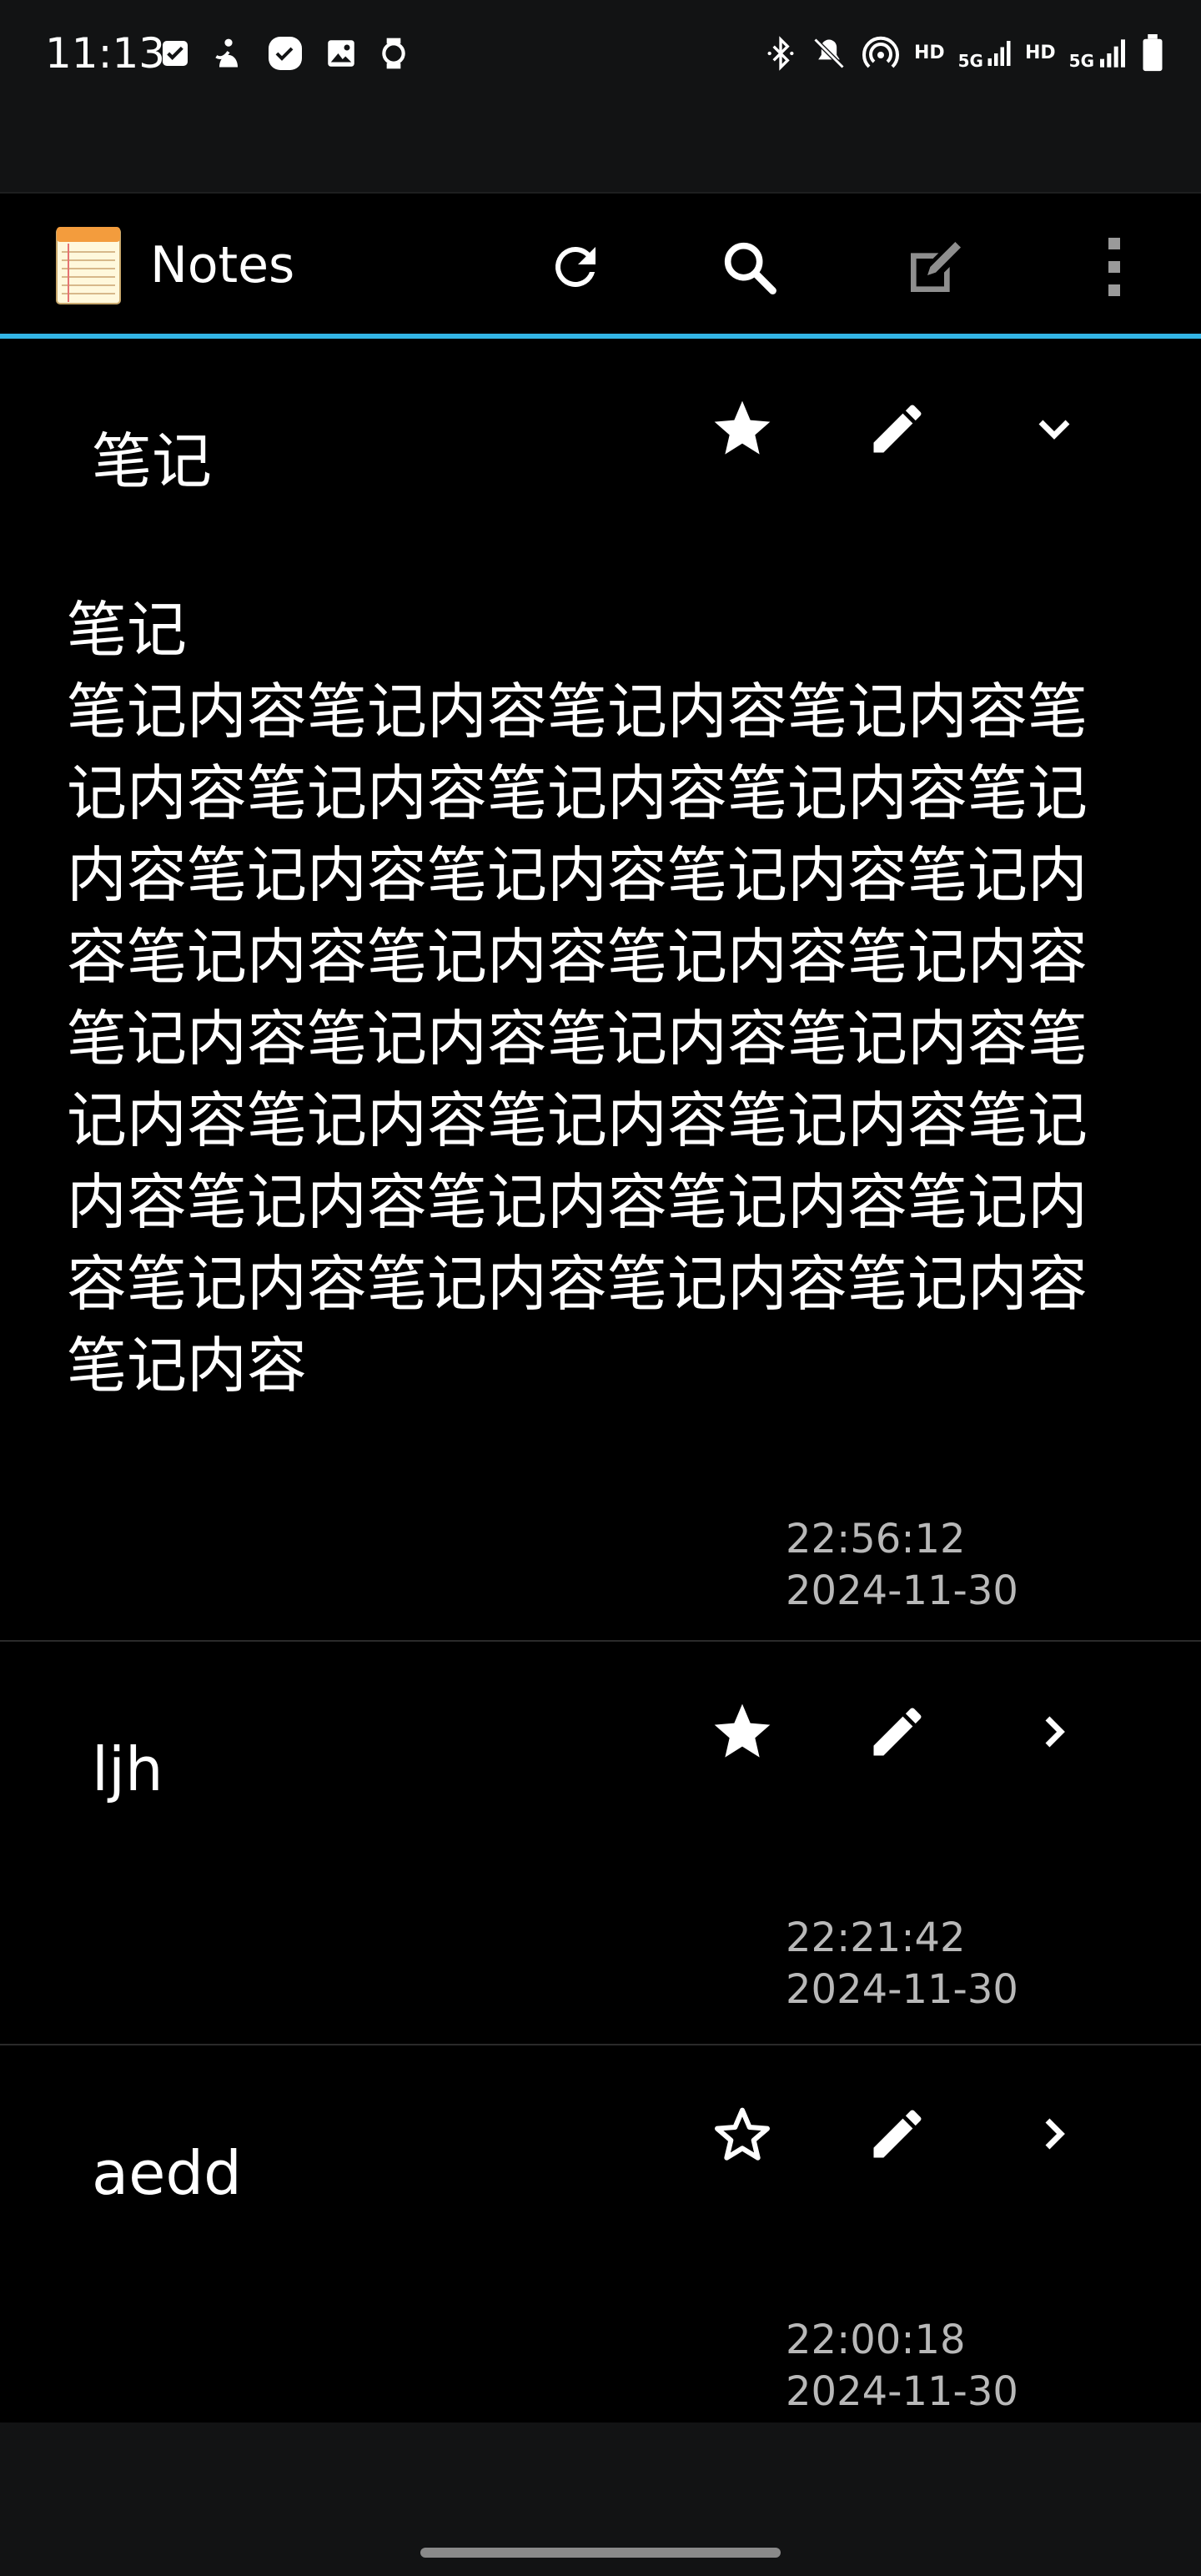 The image size is (1201, 2576). Describe the element at coordinates (1099, 53) in the screenshot. I see `signal-group-2: 5G` at that location.